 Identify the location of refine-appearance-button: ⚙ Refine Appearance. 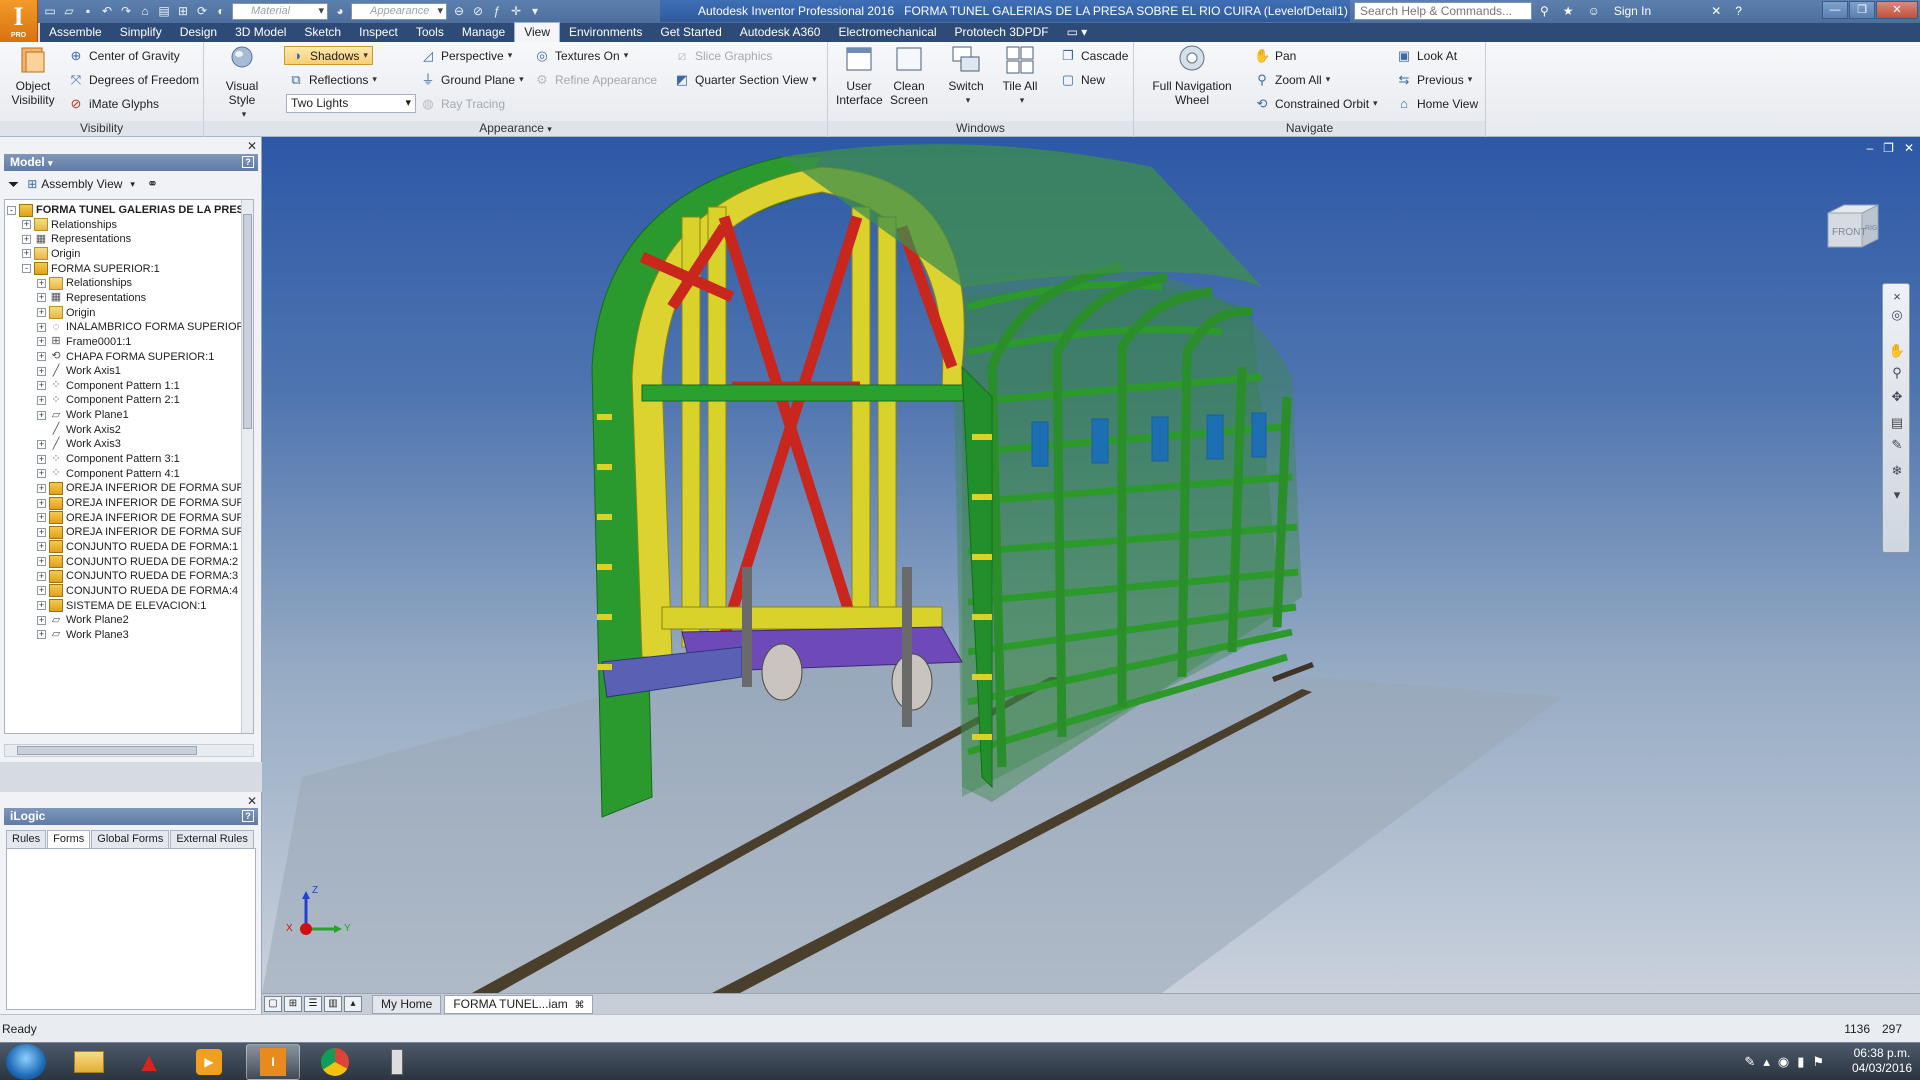
(595, 79).